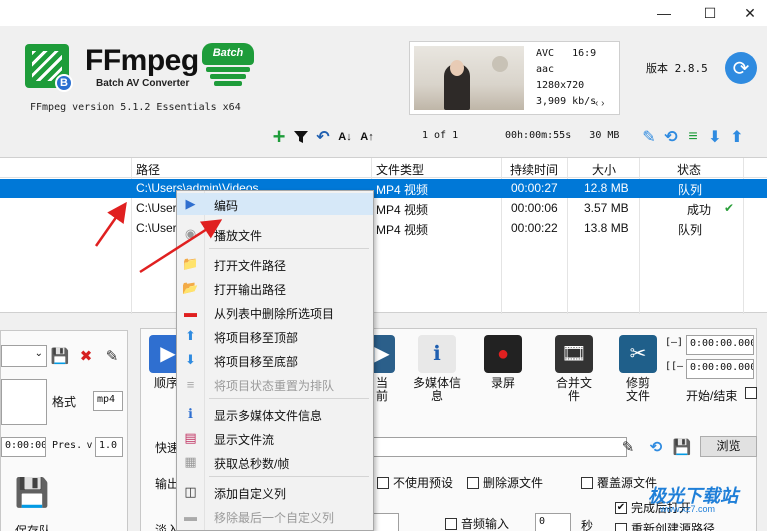 This screenshot has height=531, width=767. Describe the element at coordinates (148, 169) in the screenshot. I see `column-header-path: 路径` at that location.